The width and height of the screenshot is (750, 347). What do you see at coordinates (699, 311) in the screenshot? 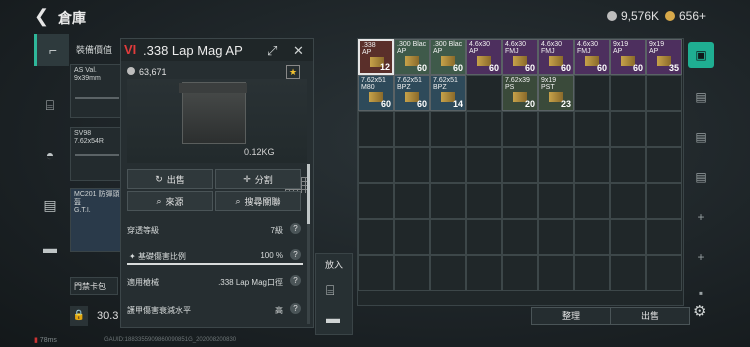
I see `gear-icon: ⚙` at bounding box center [699, 311].